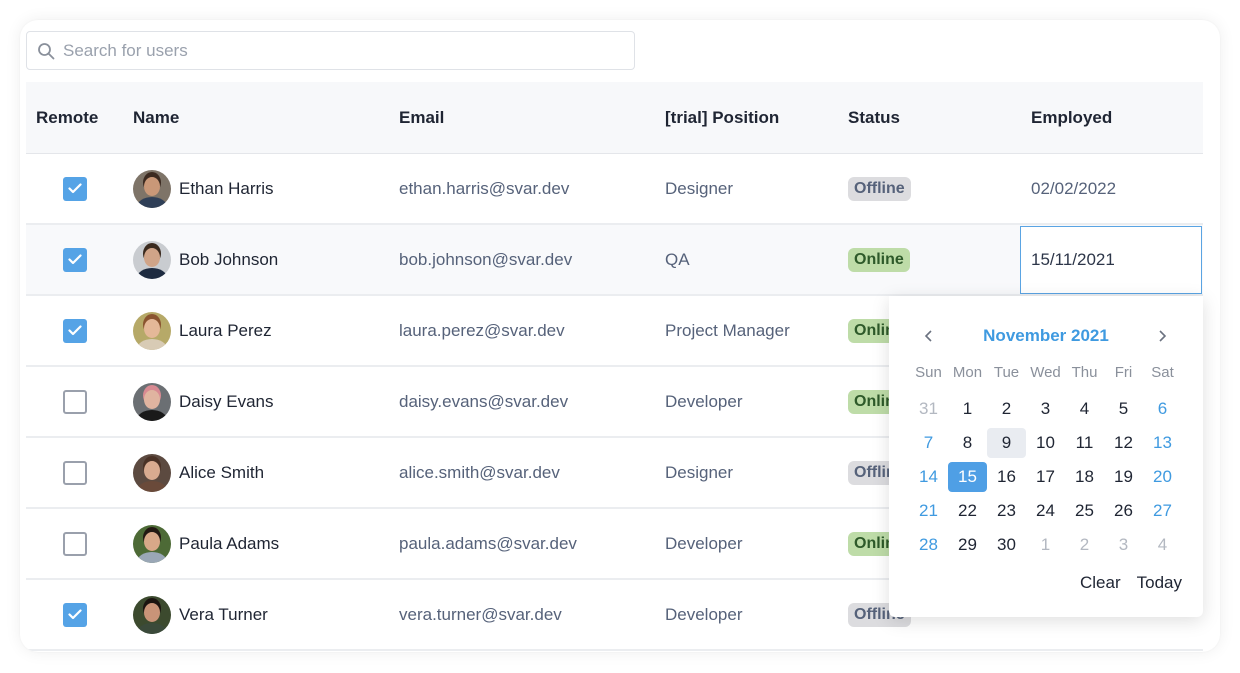 The image size is (1240, 673). I want to click on calendar-day: 29, so click(967, 545).